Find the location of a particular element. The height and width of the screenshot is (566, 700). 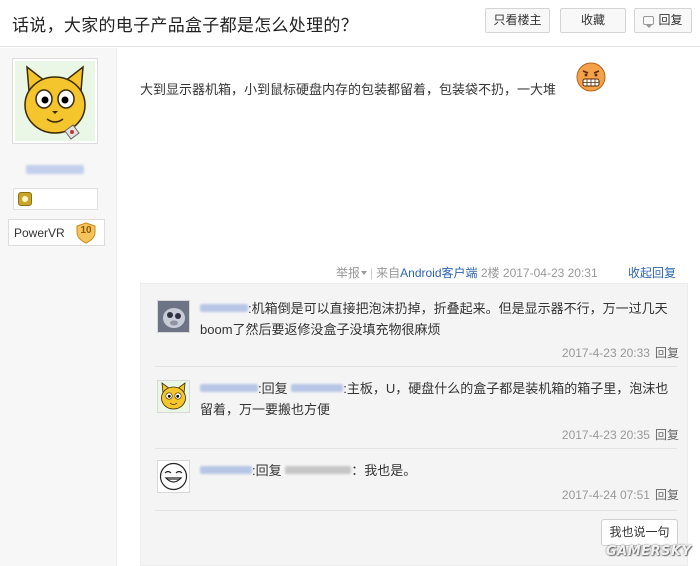

post-meta: 举报 | 来自Android客户端 2楼 2017-04-23 20:31 is located at coordinates (467, 272).